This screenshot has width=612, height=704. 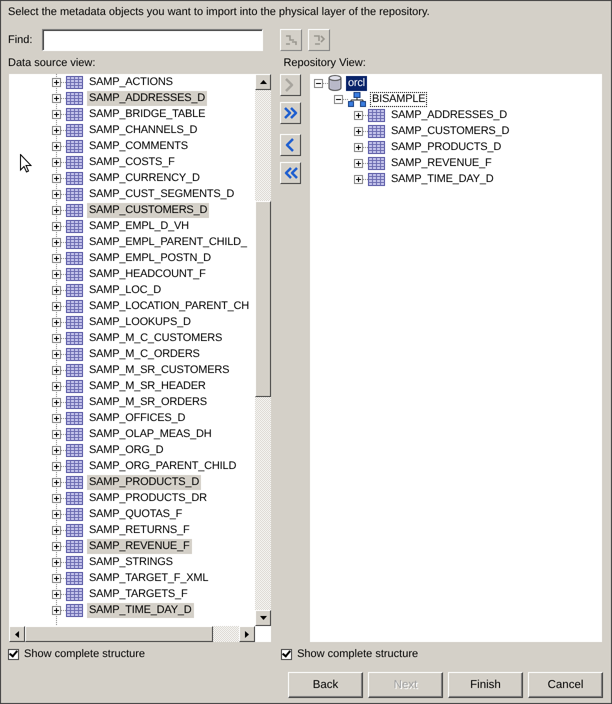 What do you see at coordinates (20, 40) in the screenshot?
I see `find-label: Find:` at bounding box center [20, 40].